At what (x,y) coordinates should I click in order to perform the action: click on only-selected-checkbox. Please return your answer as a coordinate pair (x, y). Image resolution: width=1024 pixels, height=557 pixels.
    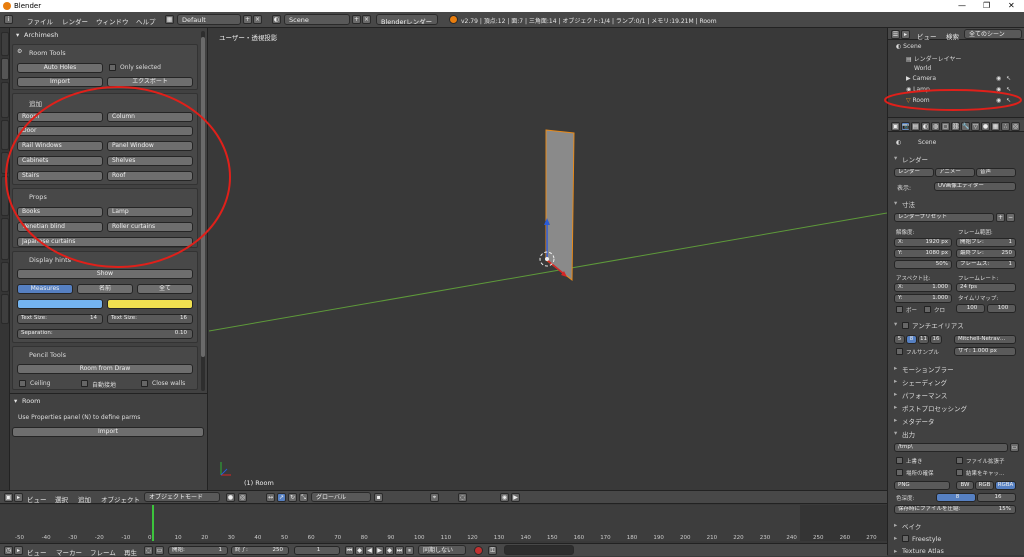
    Looking at the image, I should click on (112, 67).